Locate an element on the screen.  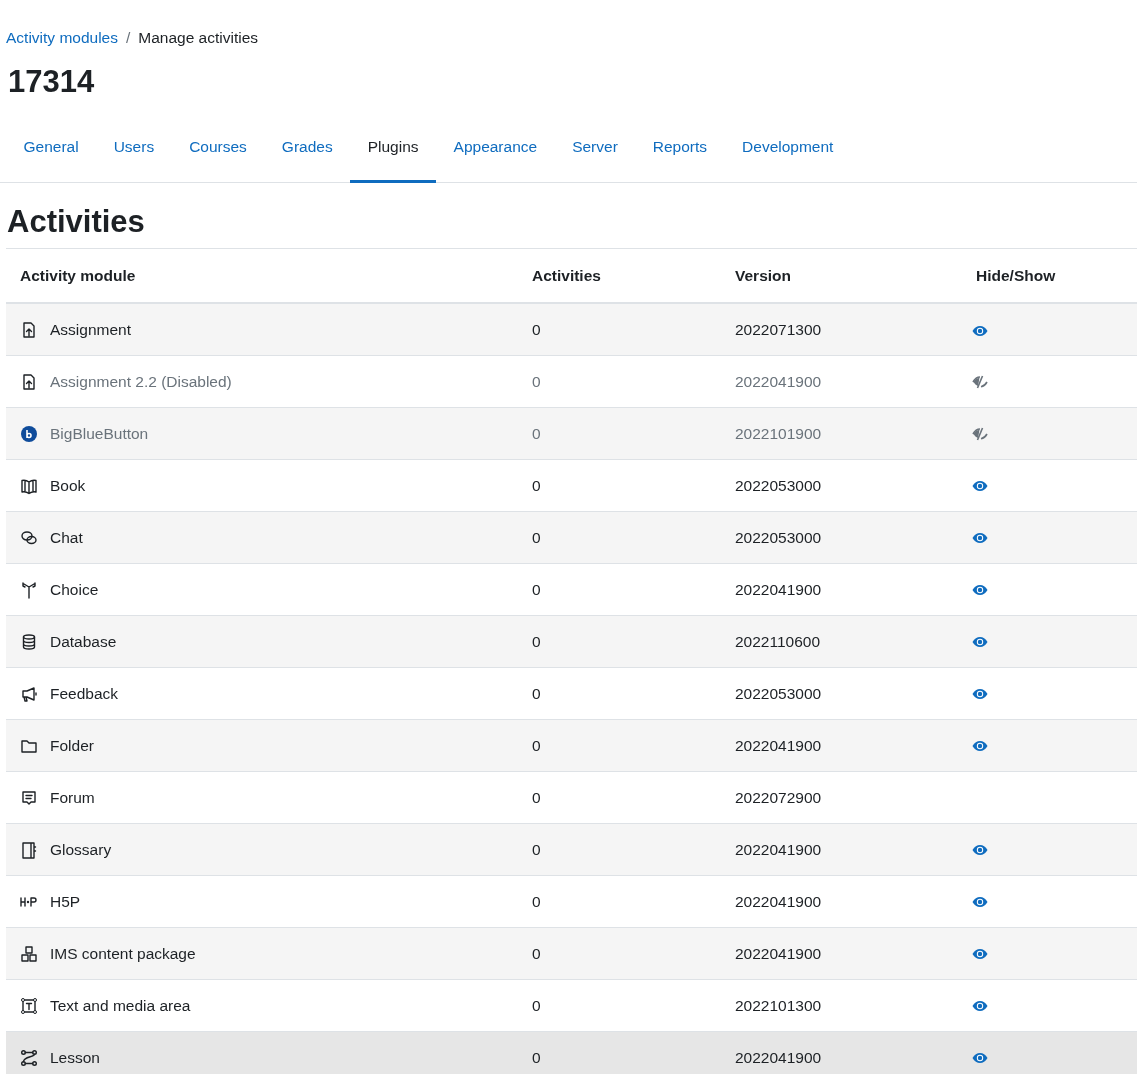
module-name: Database is located at coordinates (83, 641).